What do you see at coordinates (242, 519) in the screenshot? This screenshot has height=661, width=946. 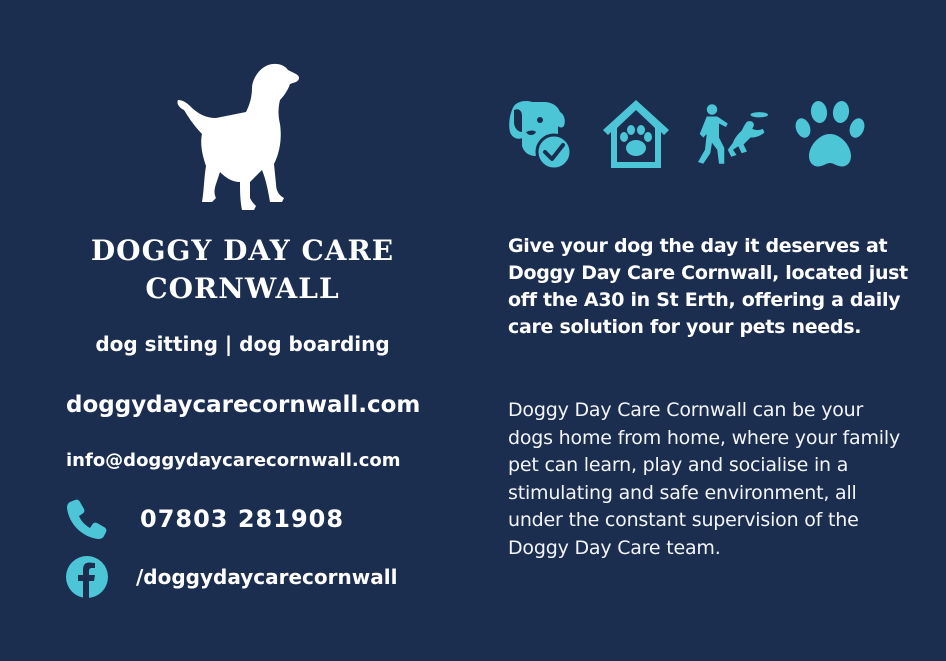 I see `phone-number: 07803 281908` at bounding box center [242, 519].